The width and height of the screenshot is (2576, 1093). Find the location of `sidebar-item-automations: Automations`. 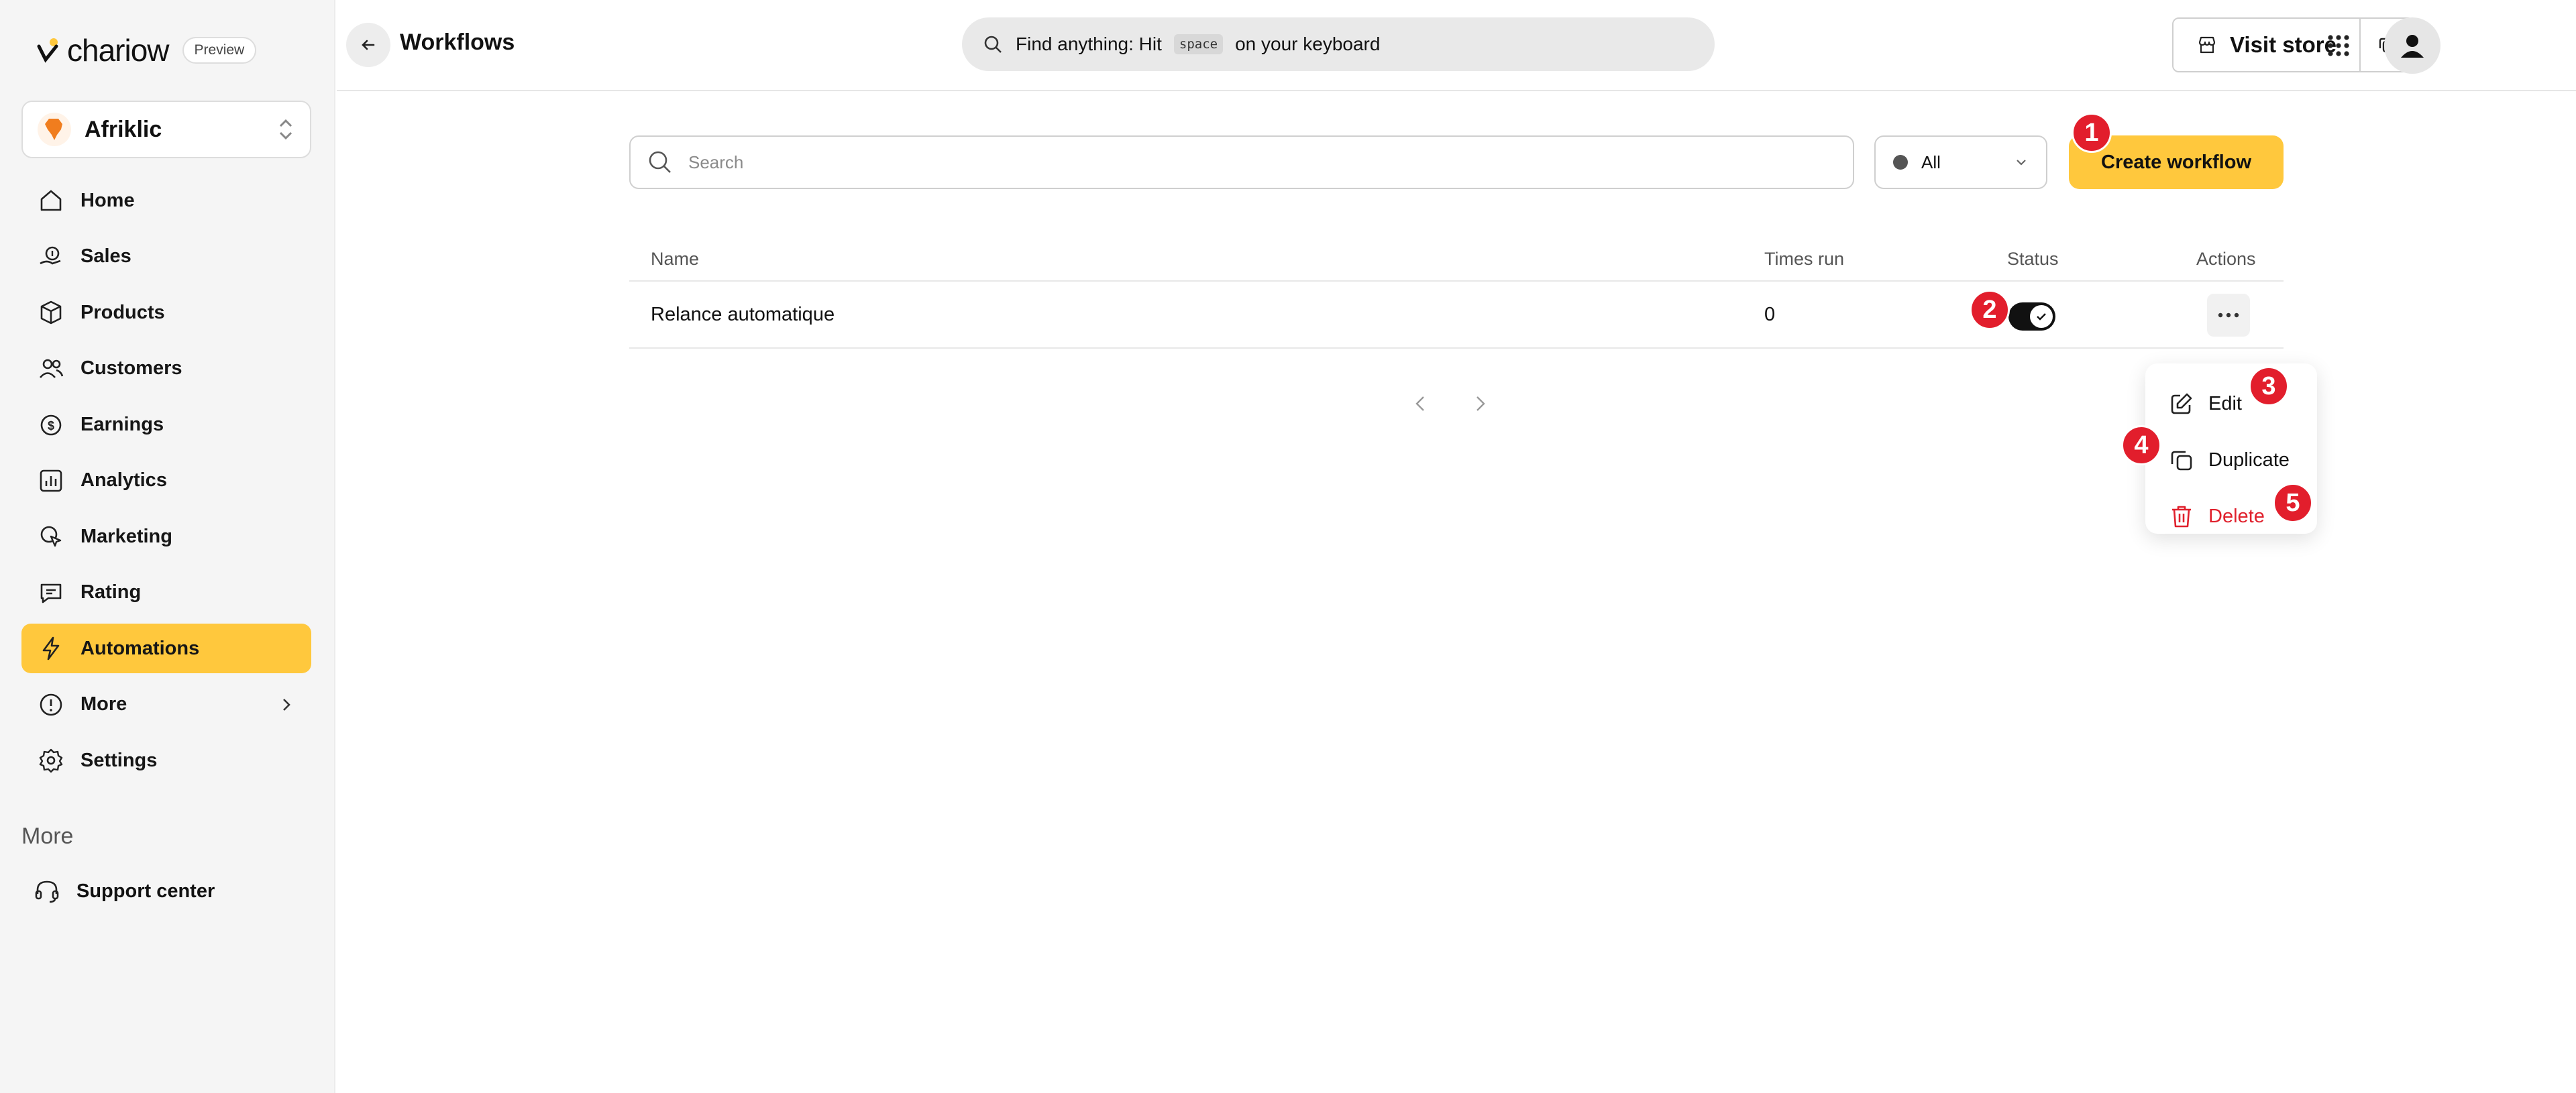

sidebar-item-automations: Automations is located at coordinates (166, 648).